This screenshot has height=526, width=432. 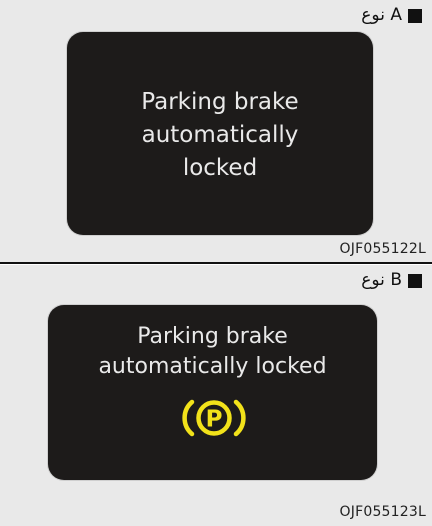 What do you see at coordinates (220, 168) in the screenshot?
I see `type-a-message-line-3: locked` at bounding box center [220, 168].